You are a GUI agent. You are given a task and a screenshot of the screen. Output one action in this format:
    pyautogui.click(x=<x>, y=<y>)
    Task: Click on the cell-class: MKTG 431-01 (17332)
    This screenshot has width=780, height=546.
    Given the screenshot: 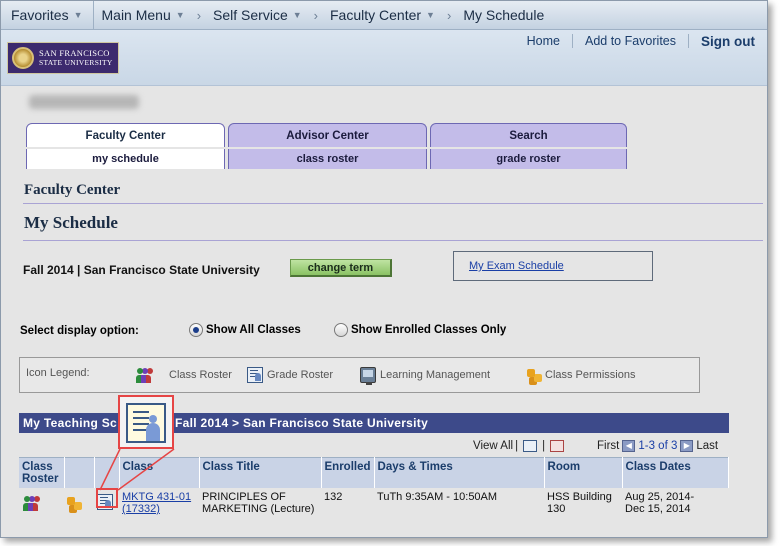 What is the action you would take?
    pyautogui.click(x=159, y=508)
    